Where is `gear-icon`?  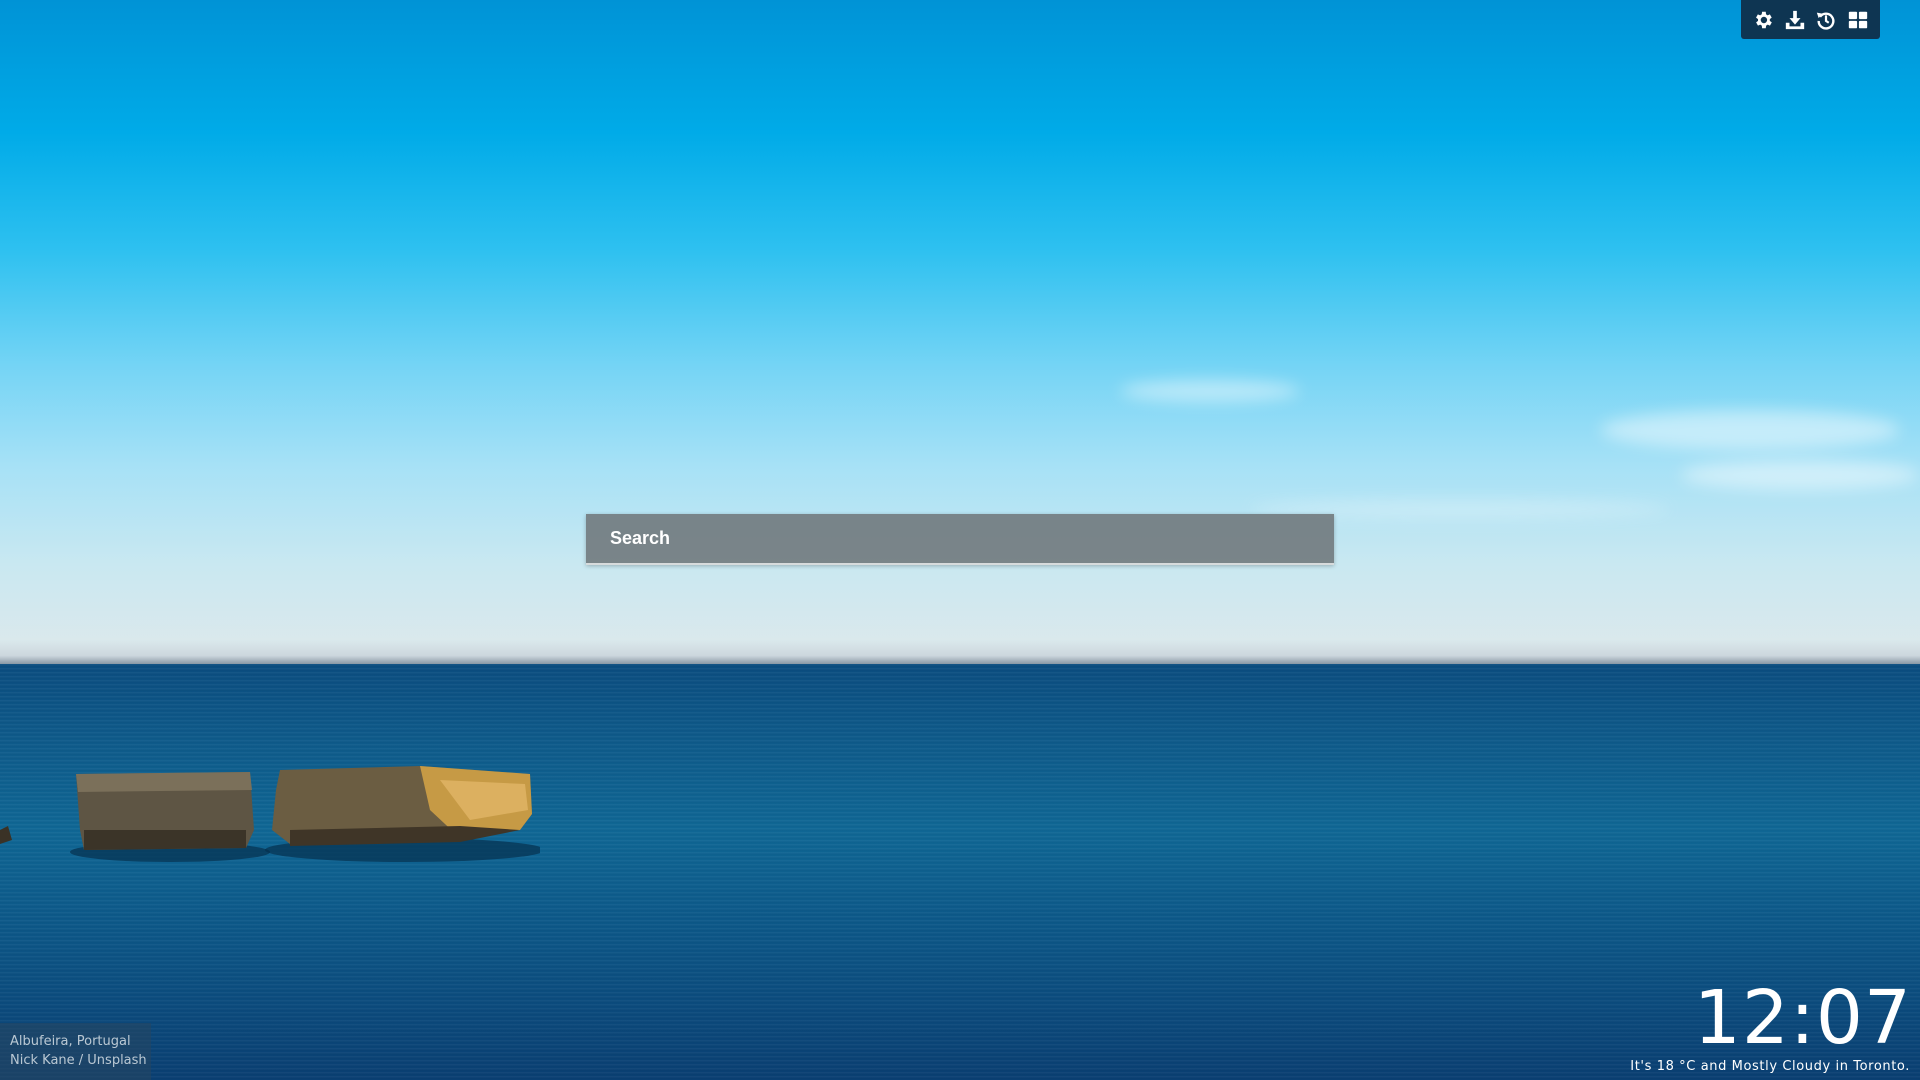
gear-icon is located at coordinates (1763, 19).